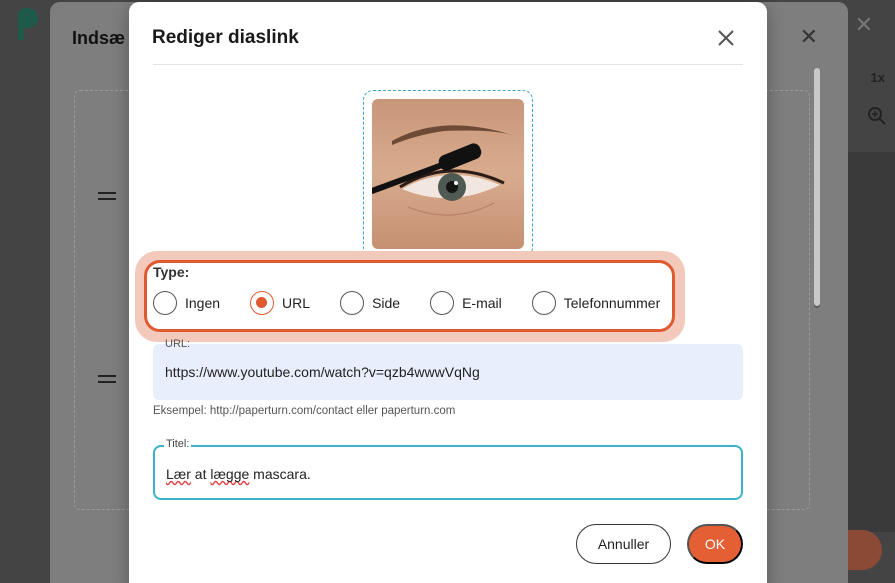  What do you see at coordinates (808, 36) in the screenshot?
I see `outer-close-icon: ✕` at bounding box center [808, 36].